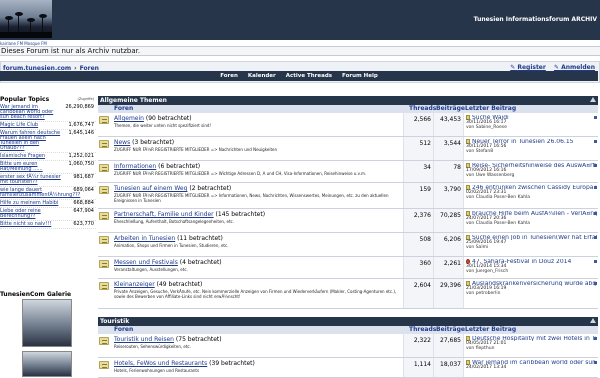  Describe the element at coordinates (164, 214) in the screenshot. I see `forum-link: Partnerschaft, Familie und Kinder` at that location.